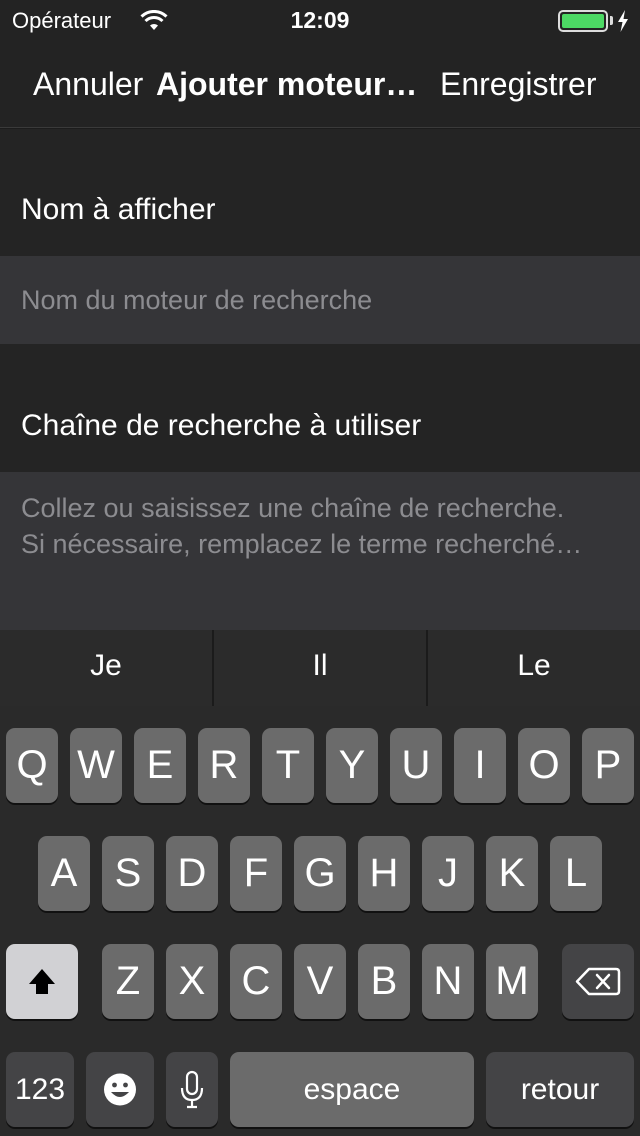 The image size is (640, 1136). I want to click on microphone-icon, so click(192, 1089).